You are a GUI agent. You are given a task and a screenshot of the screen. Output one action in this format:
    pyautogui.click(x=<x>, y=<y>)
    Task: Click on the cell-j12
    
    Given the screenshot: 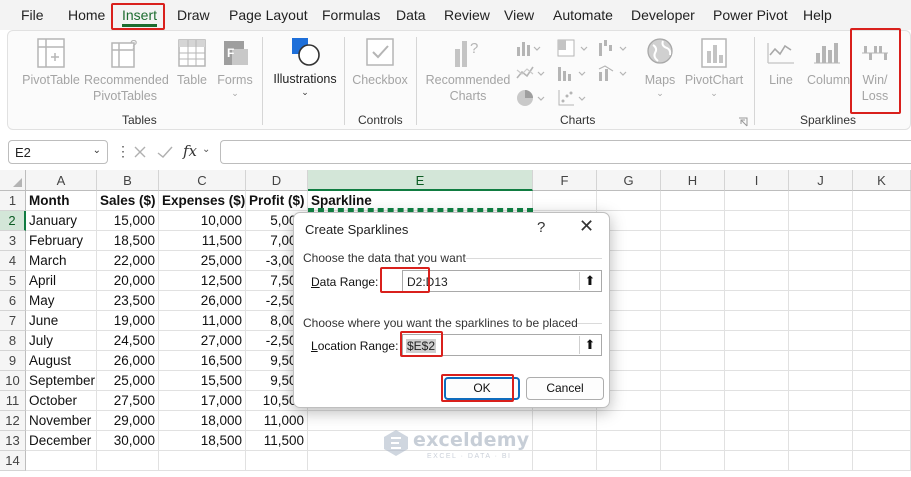 What is the action you would take?
    pyautogui.click(x=821, y=421)
    